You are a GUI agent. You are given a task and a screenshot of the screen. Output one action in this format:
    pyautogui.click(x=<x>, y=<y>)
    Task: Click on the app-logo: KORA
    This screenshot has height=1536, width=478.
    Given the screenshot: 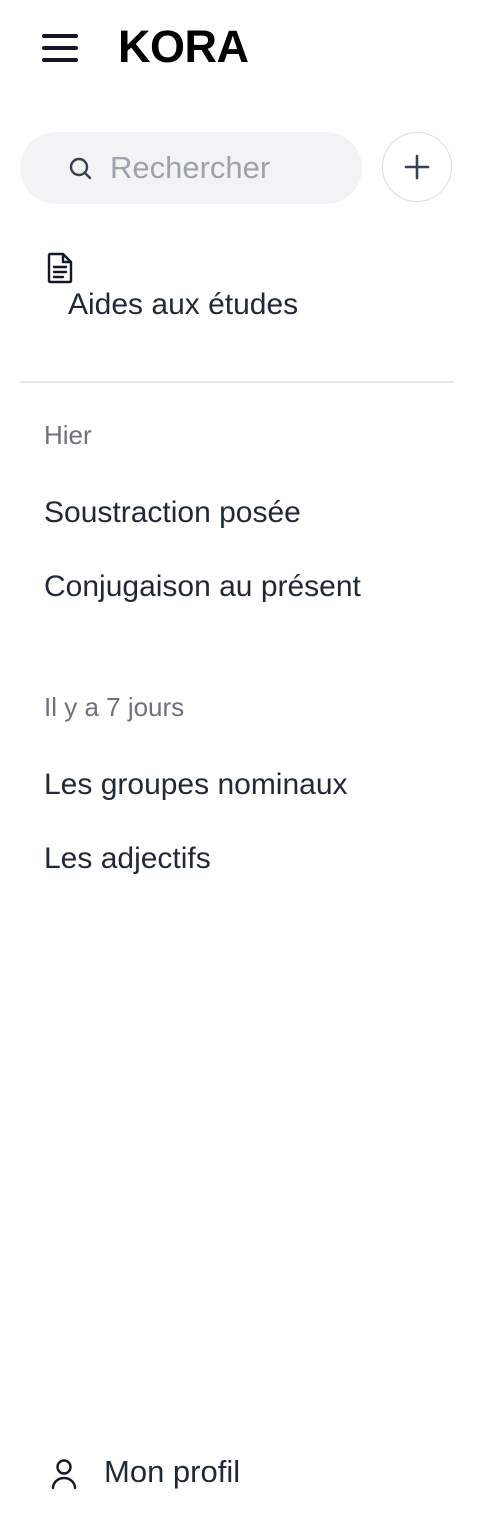 What is the action you would take?
    pyautogui.click(x=183, y=46)
    